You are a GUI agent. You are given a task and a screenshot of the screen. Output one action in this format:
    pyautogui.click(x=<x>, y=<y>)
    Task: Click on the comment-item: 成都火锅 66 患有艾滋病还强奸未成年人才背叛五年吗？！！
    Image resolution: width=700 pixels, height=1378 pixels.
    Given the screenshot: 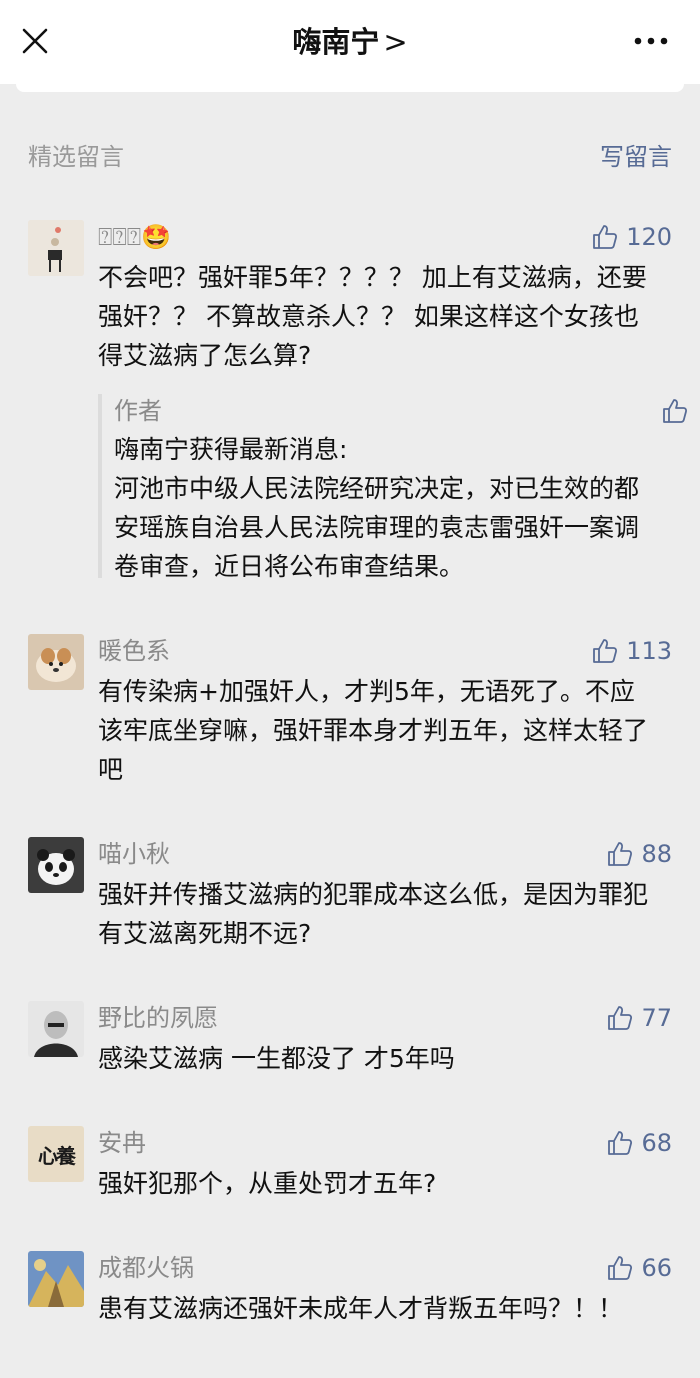 What is the action you would take?
    pyautogui.click(x=350, y=1311)
    